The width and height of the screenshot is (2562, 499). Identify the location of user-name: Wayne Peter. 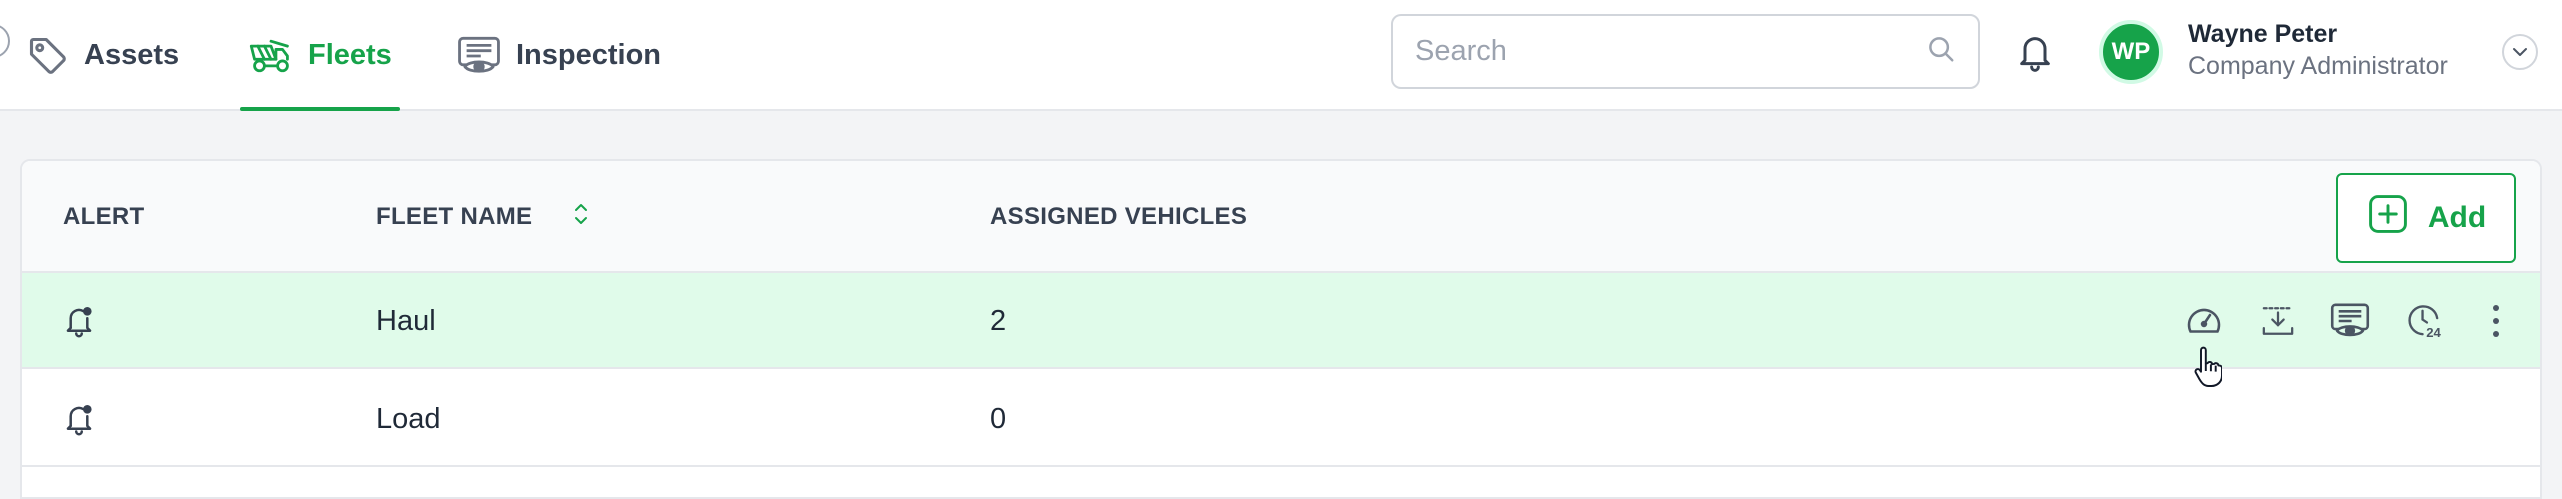
(2263, 34).